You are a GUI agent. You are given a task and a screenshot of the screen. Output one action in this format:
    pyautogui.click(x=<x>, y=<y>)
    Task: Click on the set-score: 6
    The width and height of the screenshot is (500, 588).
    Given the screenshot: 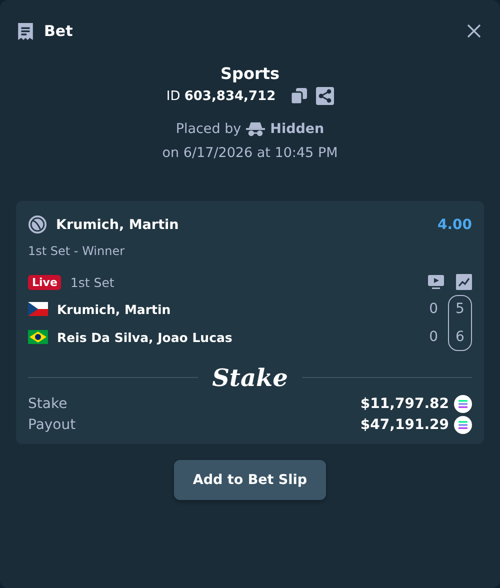 What is the action you would take?
    pyautogui.click(x=460, y=337)
    